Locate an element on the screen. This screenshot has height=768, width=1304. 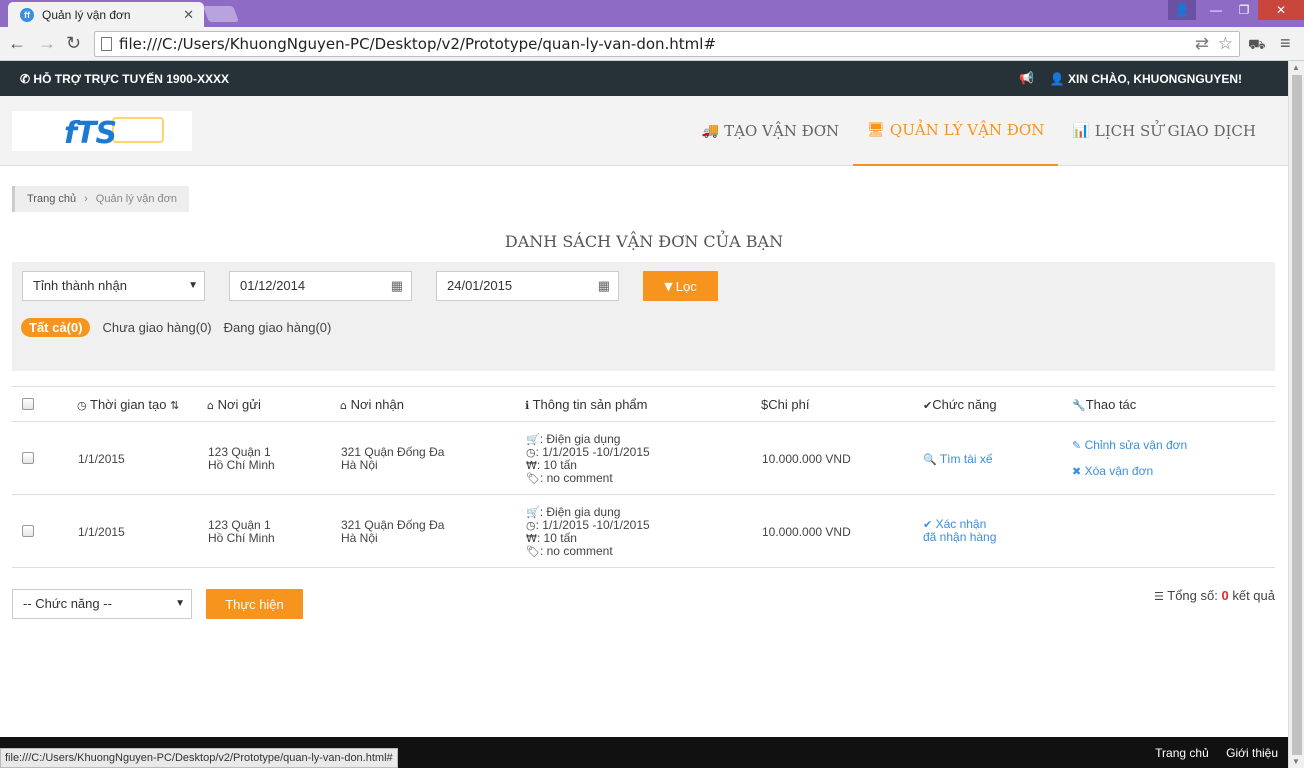
menu-manage-shipment: 🖥 QUẢN LÝ VẬN ĐƠN is located at coordinates (956, 131).